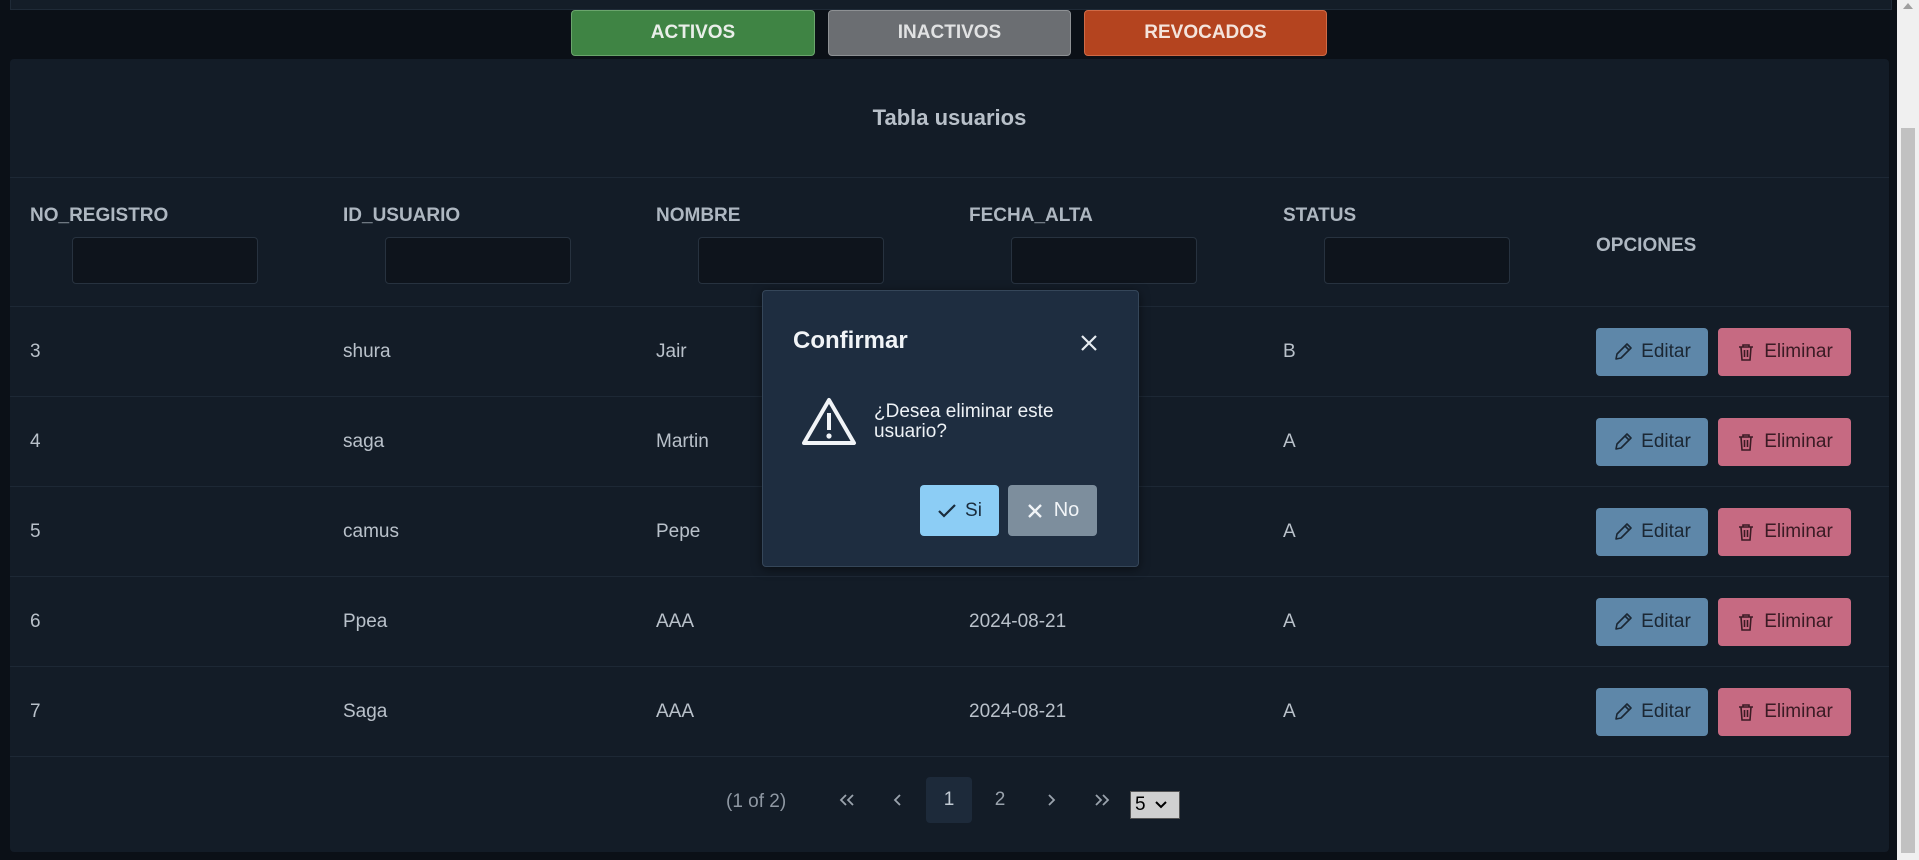  Describe the element at coordinates (1034, 510) in the screenshot. I see `x-icon` at that location.